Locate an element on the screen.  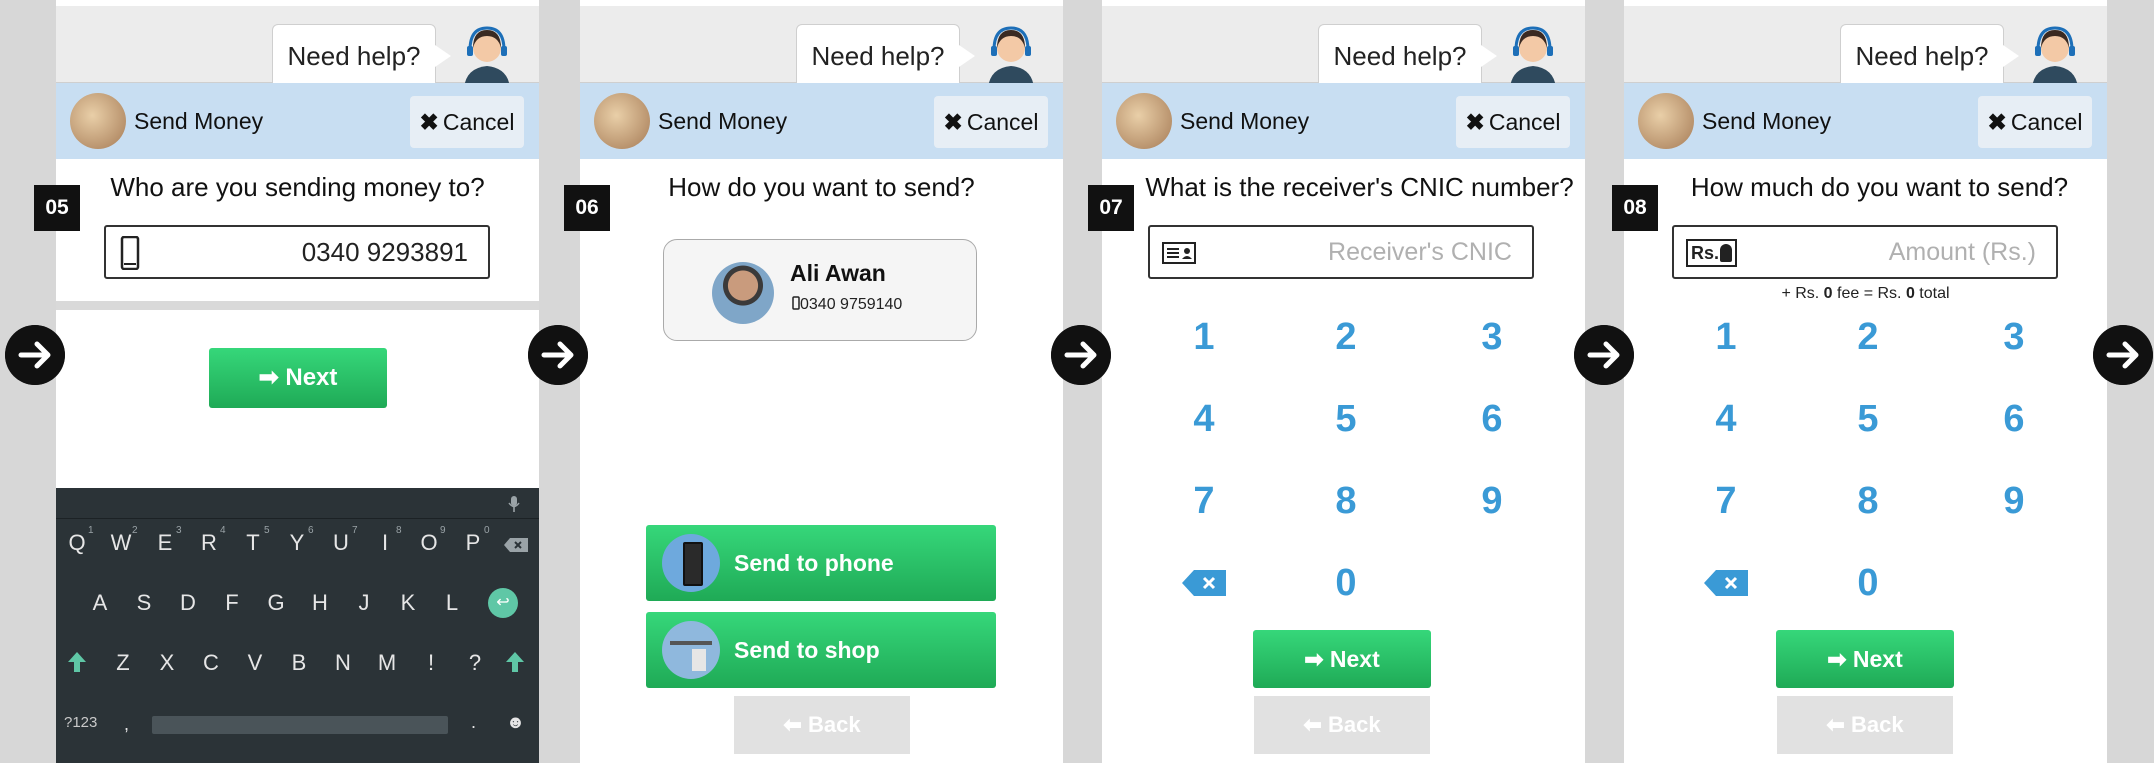
question-text: Who are you sending money to? is located at coordinates (297, 187).